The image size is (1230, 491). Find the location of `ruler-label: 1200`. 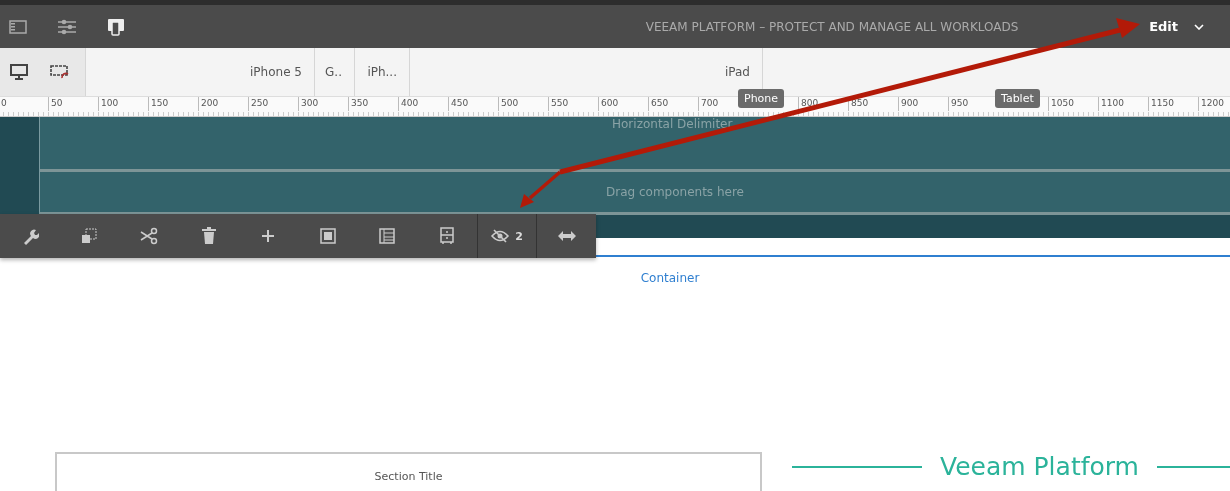

ruler-label: 1200 is located at coordinates (1214, 104).